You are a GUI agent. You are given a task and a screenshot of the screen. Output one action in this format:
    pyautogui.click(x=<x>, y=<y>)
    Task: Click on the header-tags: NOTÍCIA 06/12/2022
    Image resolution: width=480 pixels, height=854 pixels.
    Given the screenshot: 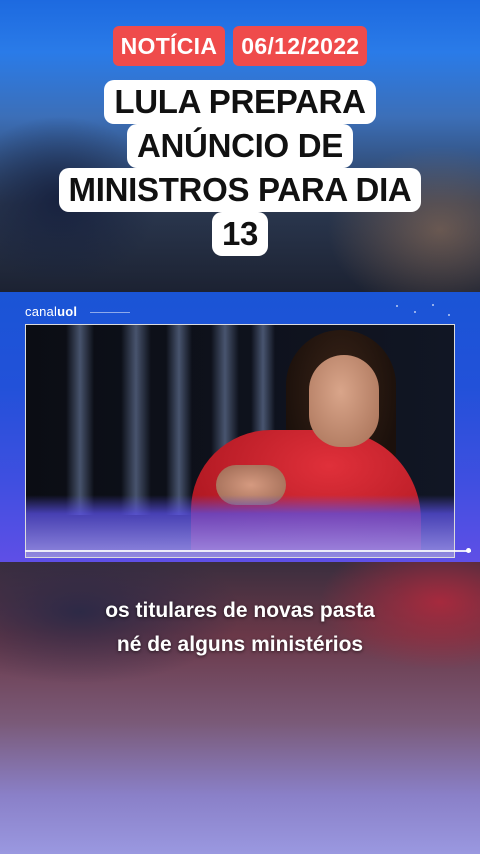 What is the action you would take?
    pyautogui.click(x=240, y=46)
    